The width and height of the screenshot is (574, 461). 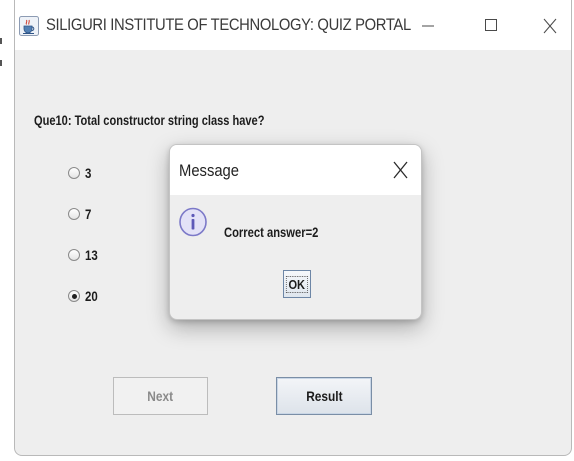 I want to click on java-coffee-cup-icon, so click(x=29, y=26).